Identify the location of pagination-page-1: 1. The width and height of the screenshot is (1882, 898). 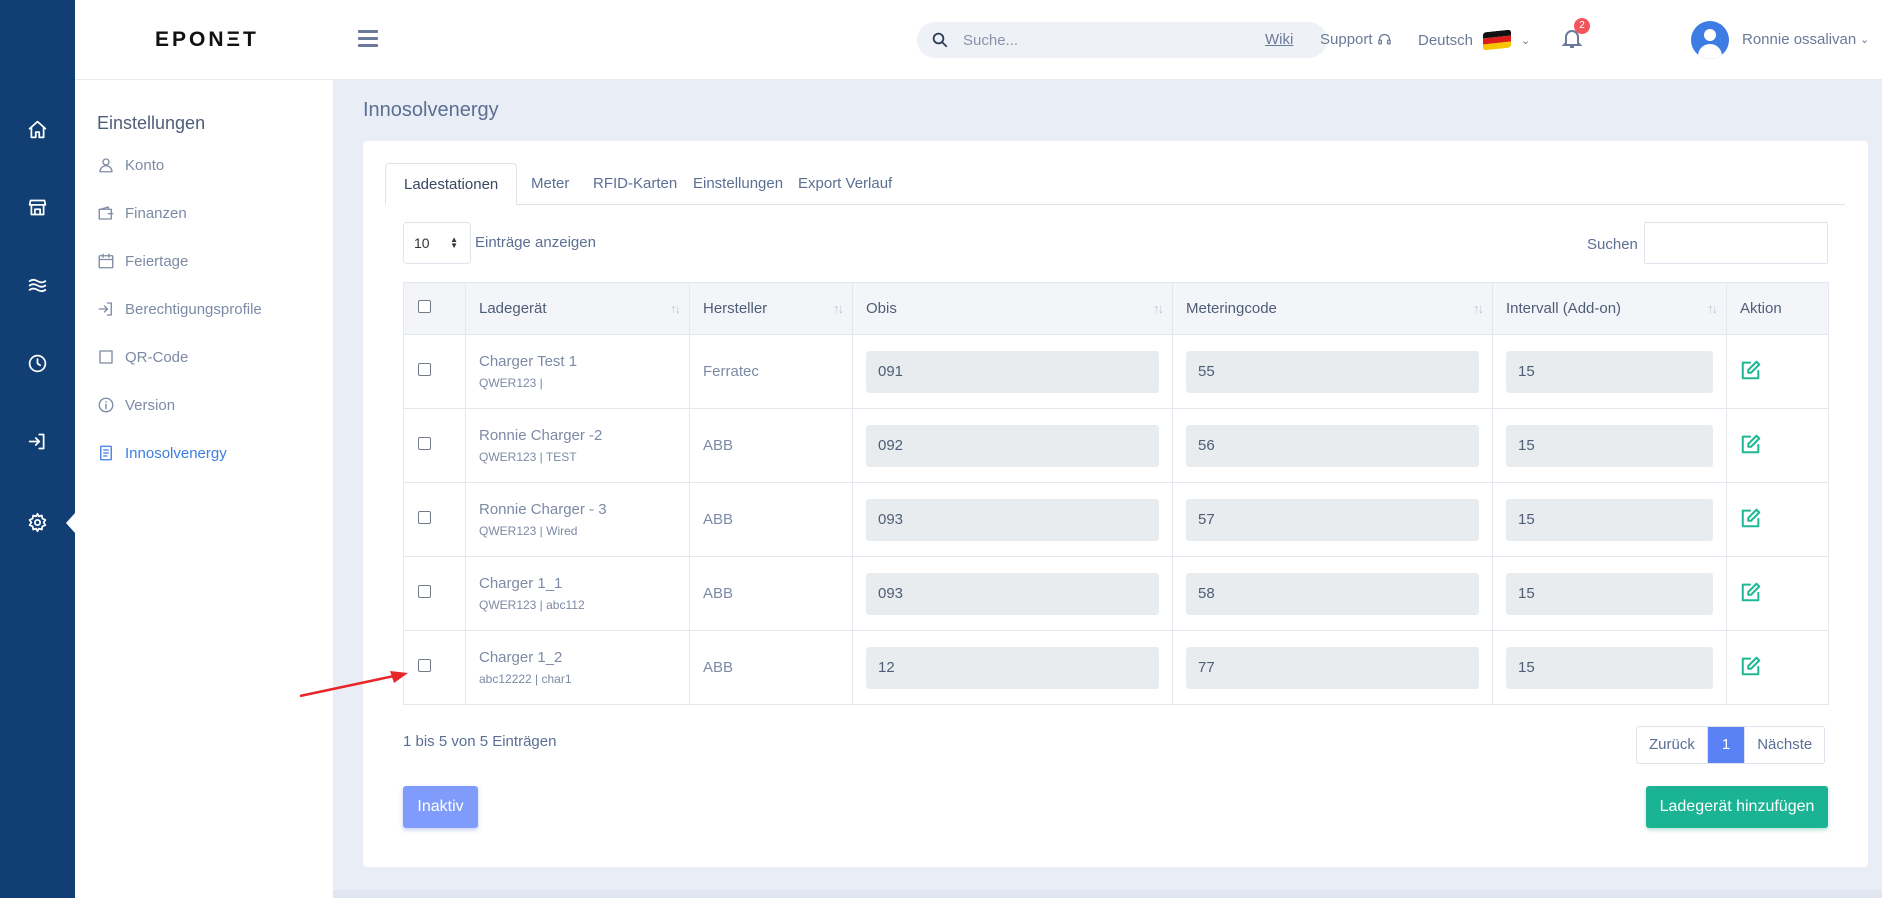
(1726, 745).